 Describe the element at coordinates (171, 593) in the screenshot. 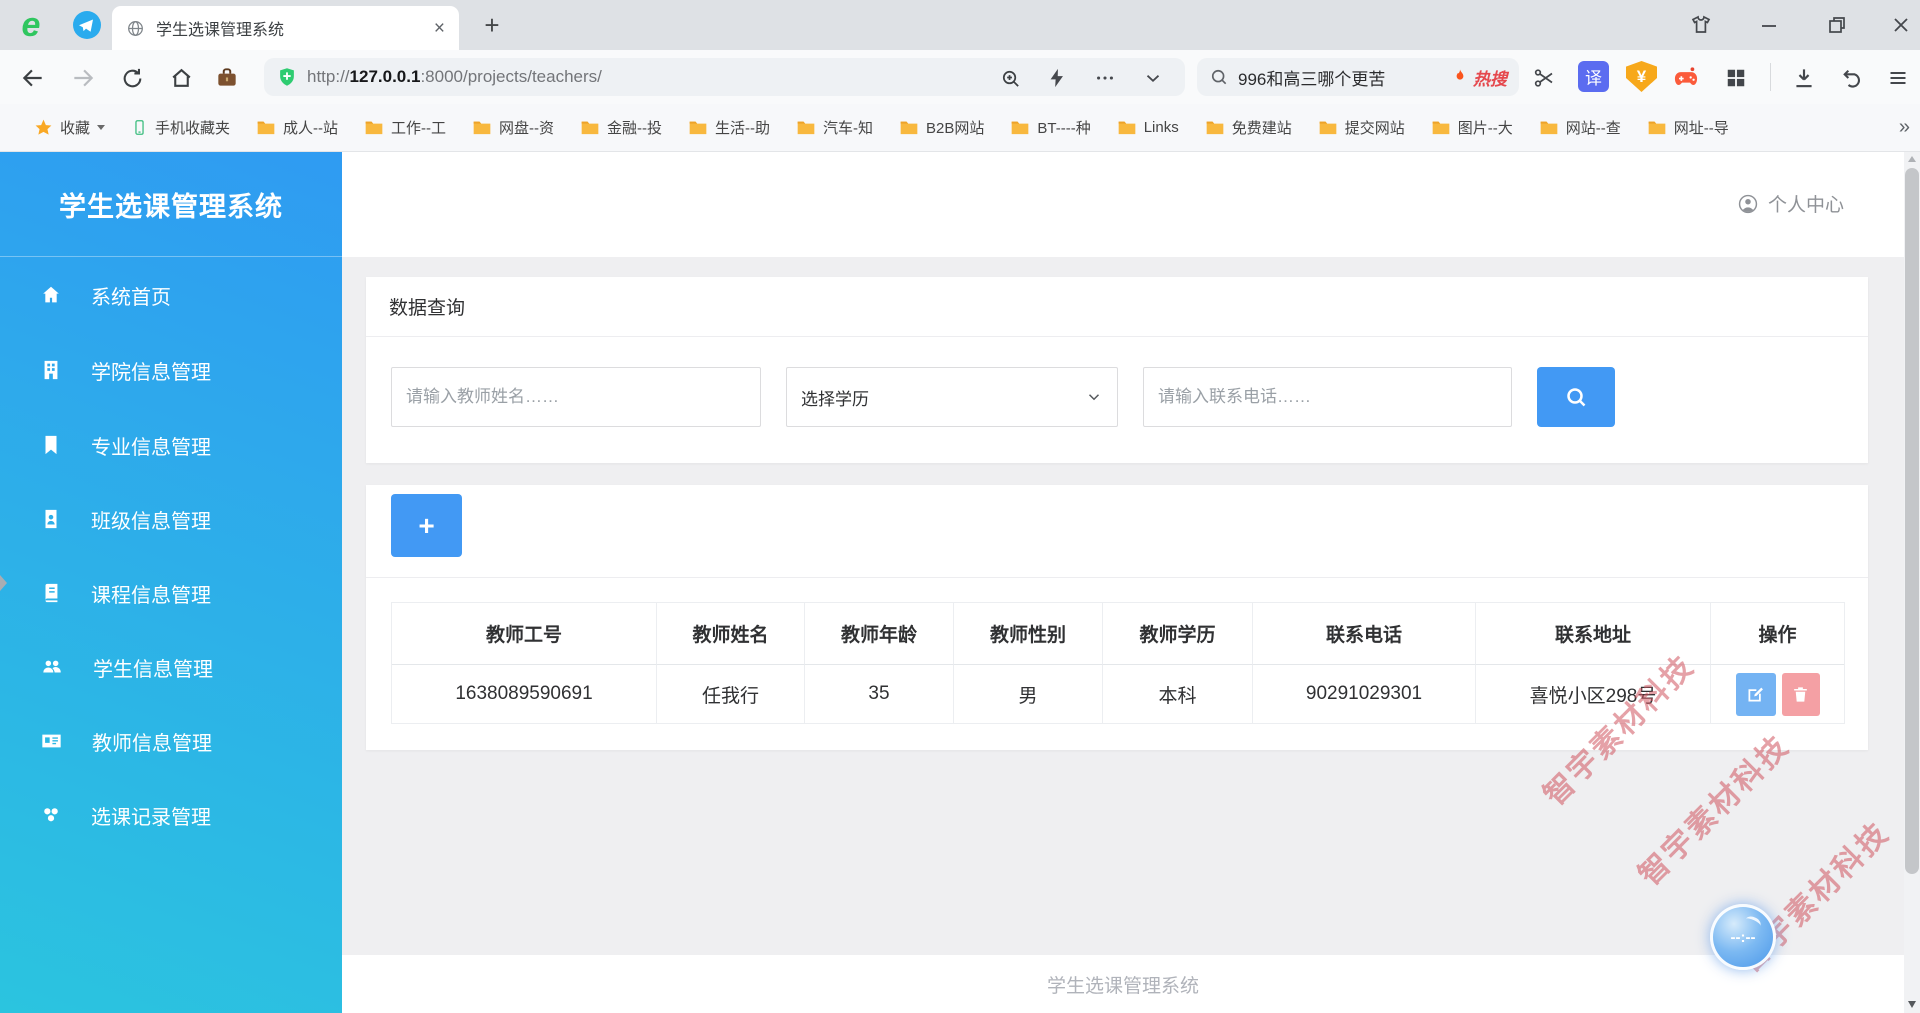

I see `sidebar-item-course: 课程信息管理` at that location.